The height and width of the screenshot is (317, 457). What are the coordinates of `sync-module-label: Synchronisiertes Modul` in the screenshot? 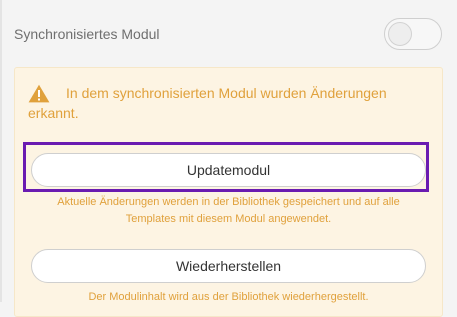 It's located at (87, 34).